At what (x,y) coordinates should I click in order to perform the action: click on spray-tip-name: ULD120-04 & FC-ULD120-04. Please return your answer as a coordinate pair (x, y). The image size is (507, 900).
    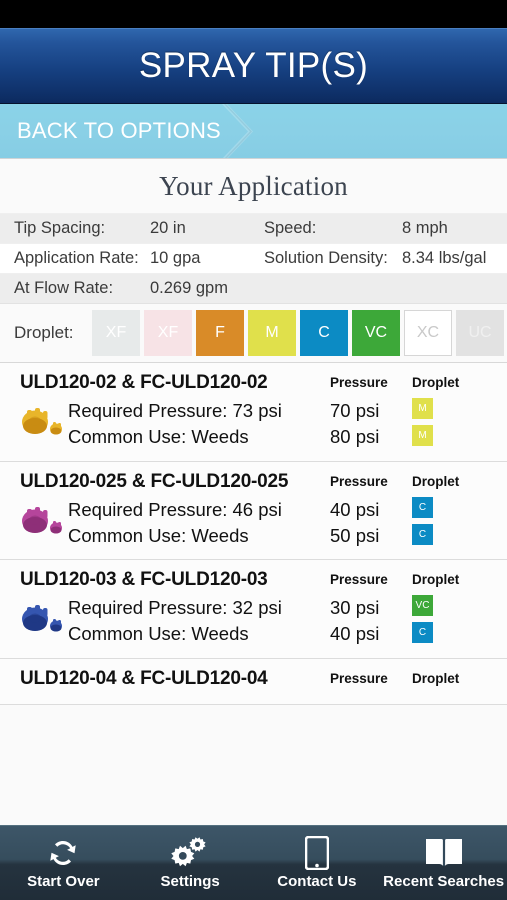
    Looking at the image, I should click on (144, 678).